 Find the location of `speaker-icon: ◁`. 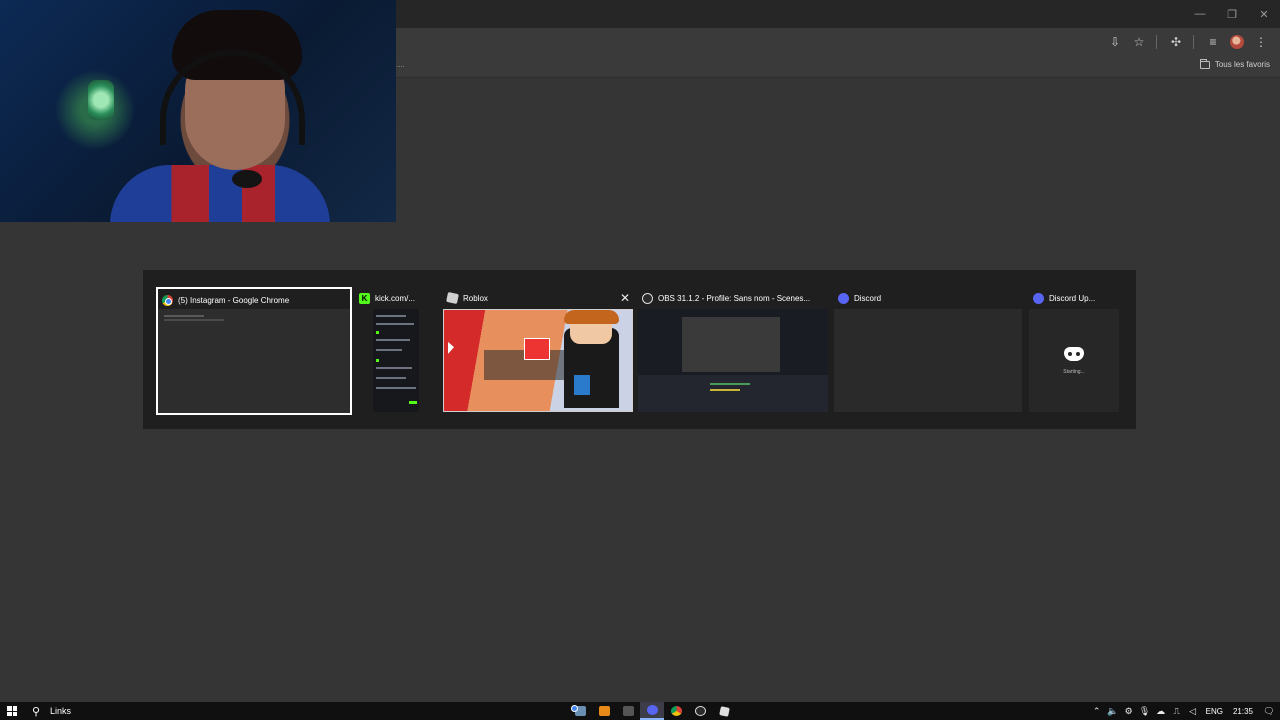

speaker-icon: ◁ is located at coordinates (1193, 711).